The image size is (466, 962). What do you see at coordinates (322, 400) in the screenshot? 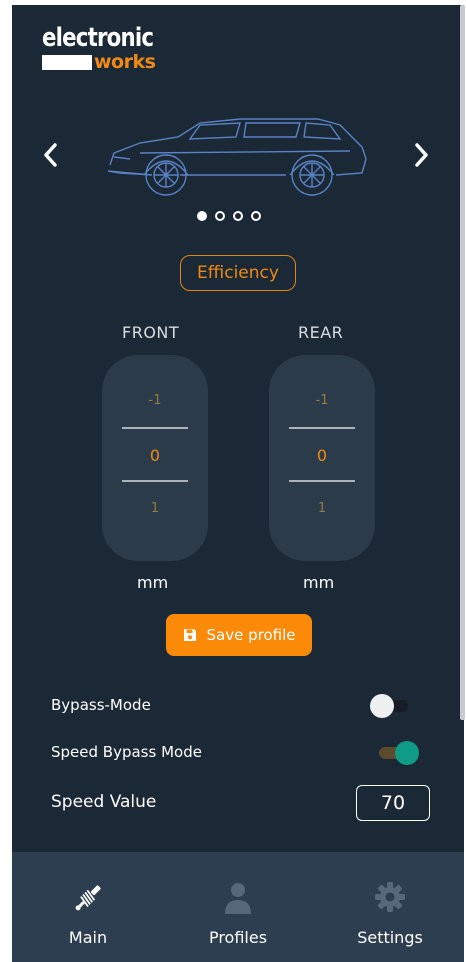
I see `rear-value-above: -1` at bounding box center [322, 400].